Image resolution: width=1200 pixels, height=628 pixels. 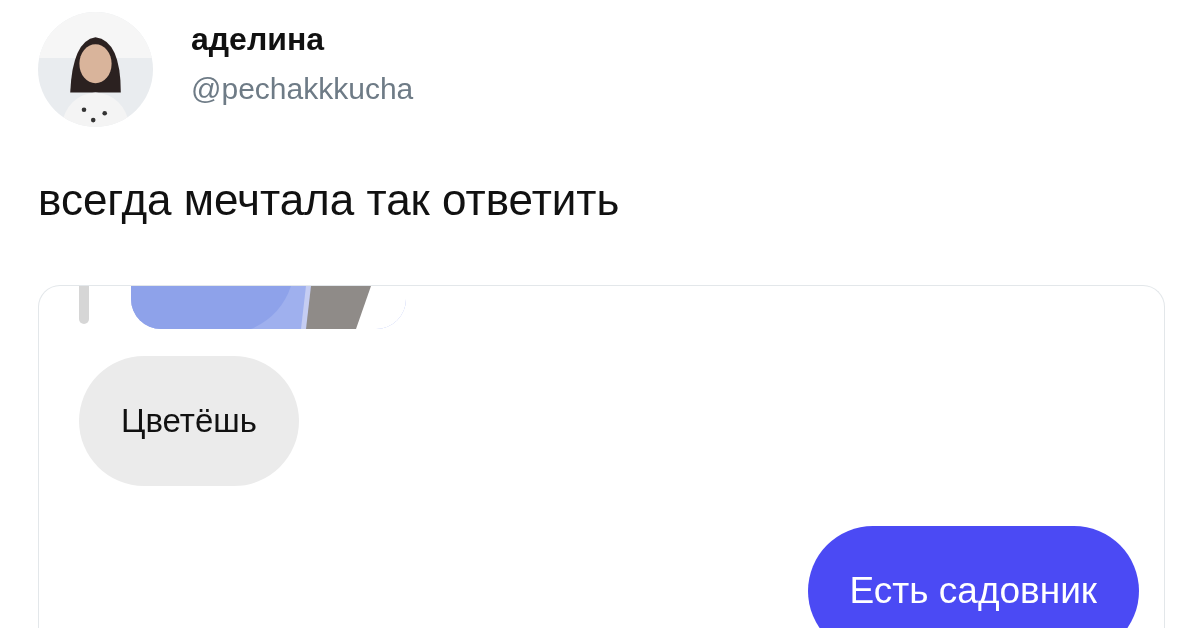 What do you see at coordinates (189, 421) in the screenshot?
I see `message-bubble: Цветёшь` at bounding box center [189, 421].